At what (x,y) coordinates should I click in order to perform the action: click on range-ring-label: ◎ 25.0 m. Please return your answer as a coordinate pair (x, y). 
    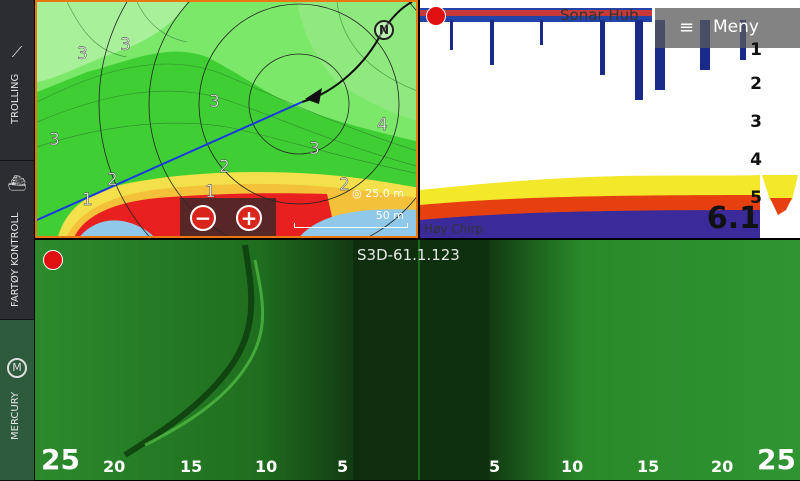
    Looking at the image, I should click on (378, 193).